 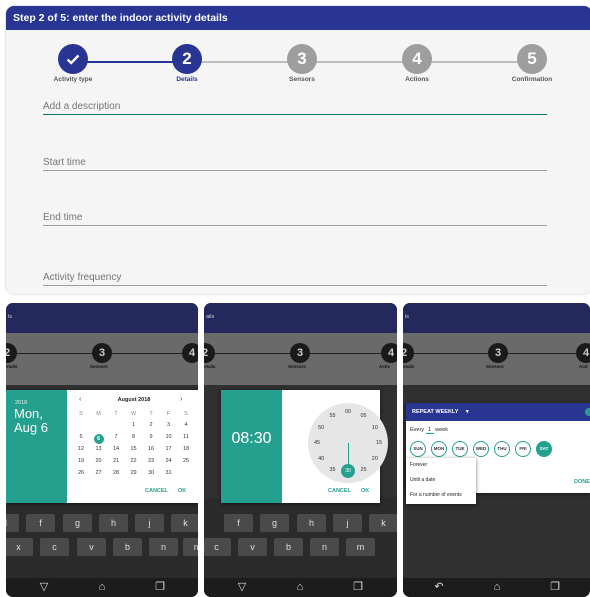 I want to click on clock-minute: 40, so click(x=321, y=459).